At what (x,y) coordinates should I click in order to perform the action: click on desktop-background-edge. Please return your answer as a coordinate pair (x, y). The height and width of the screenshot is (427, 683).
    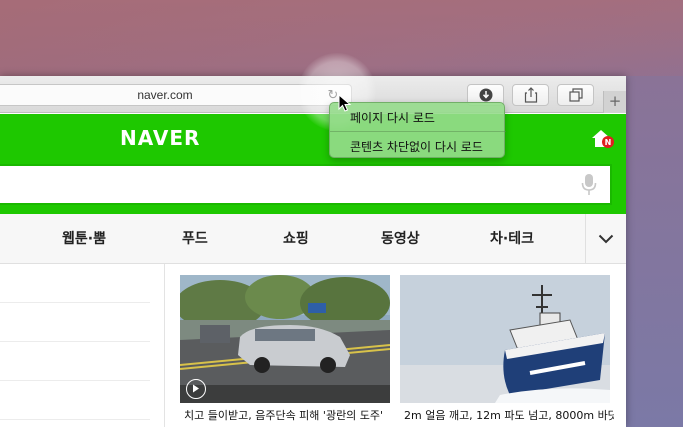
    Looking at the image, I should click on (654, 251).